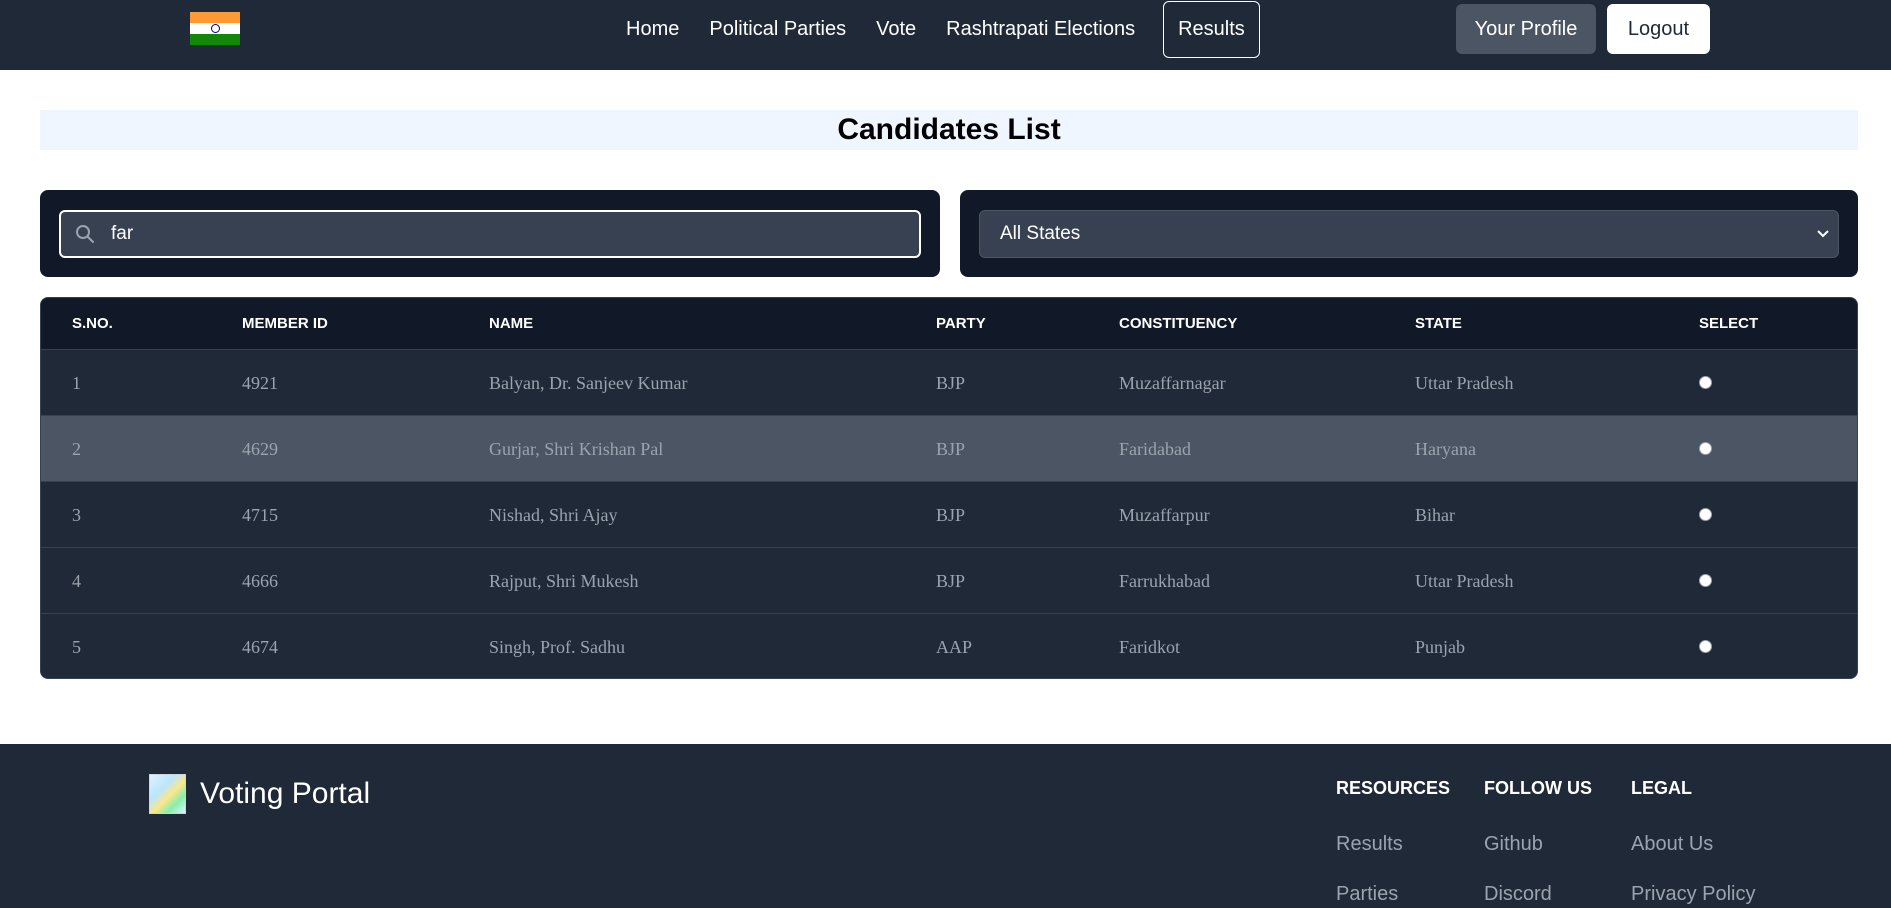  Describe the element at coordinates (553, 515) in the screenshot. I see `cell-name: Nishad, Shri Ajay` at that location.